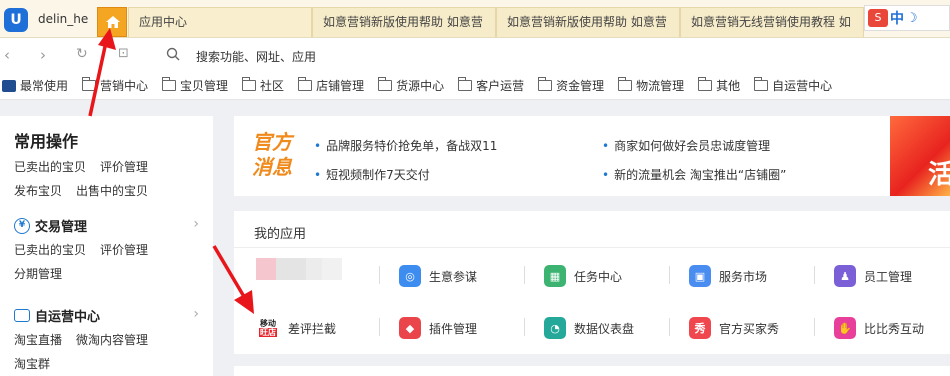 This screenshot has width=950, height=376. I want to click on logo-icon: 移动 旺店, so click(268, 328).